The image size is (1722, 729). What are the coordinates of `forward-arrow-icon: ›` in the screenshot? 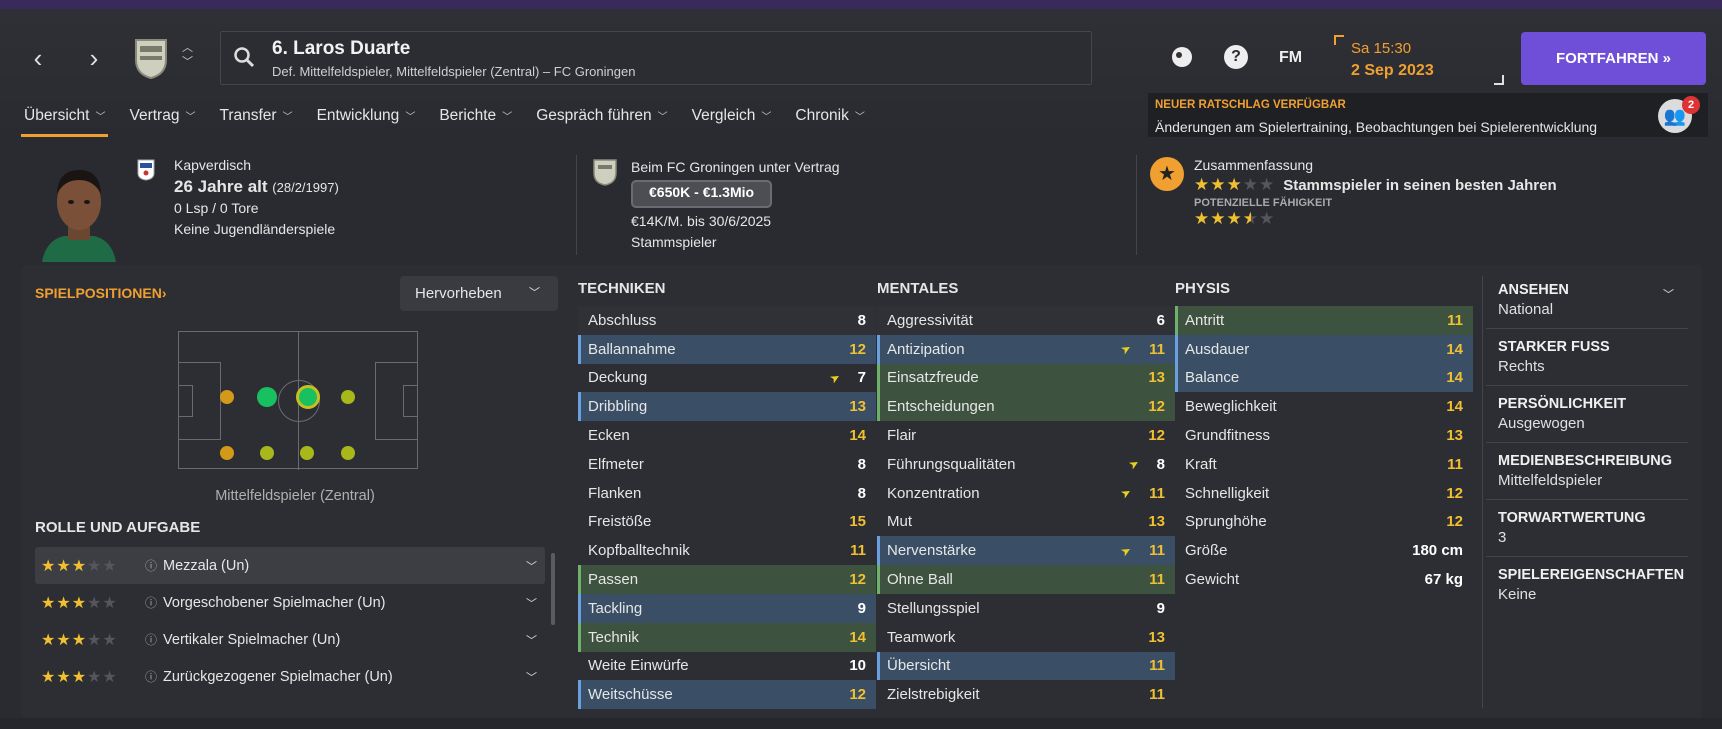 It's located at (94, 58).